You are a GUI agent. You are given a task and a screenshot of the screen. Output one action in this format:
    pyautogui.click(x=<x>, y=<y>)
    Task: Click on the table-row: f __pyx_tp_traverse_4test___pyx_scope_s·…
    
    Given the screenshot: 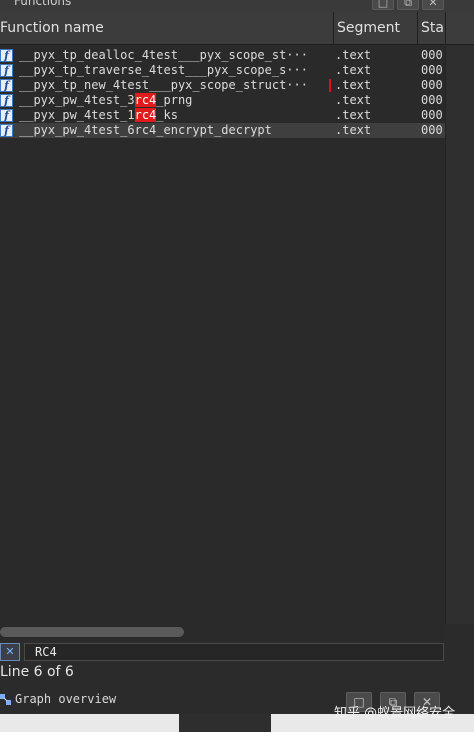 What is the action you would take?
    pyautogui.click(x=222, y=70)
    